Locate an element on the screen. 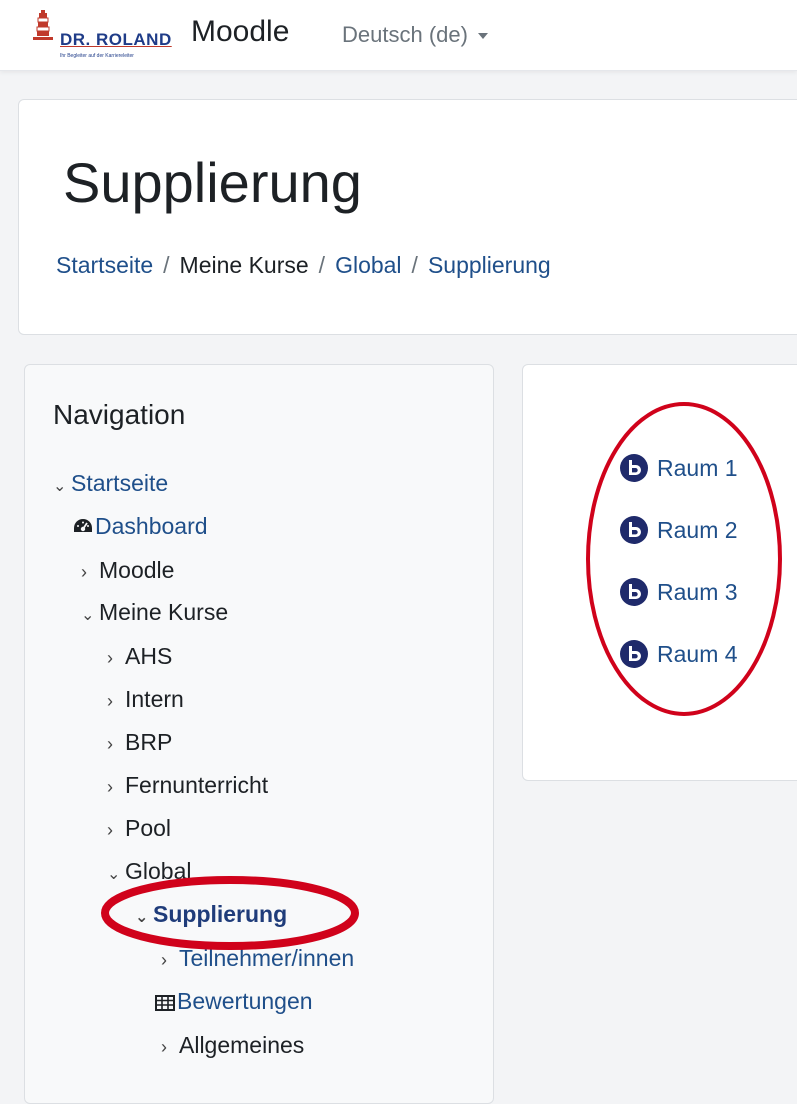  activity-label: Raum 2 is located at coordinates (697, 530).